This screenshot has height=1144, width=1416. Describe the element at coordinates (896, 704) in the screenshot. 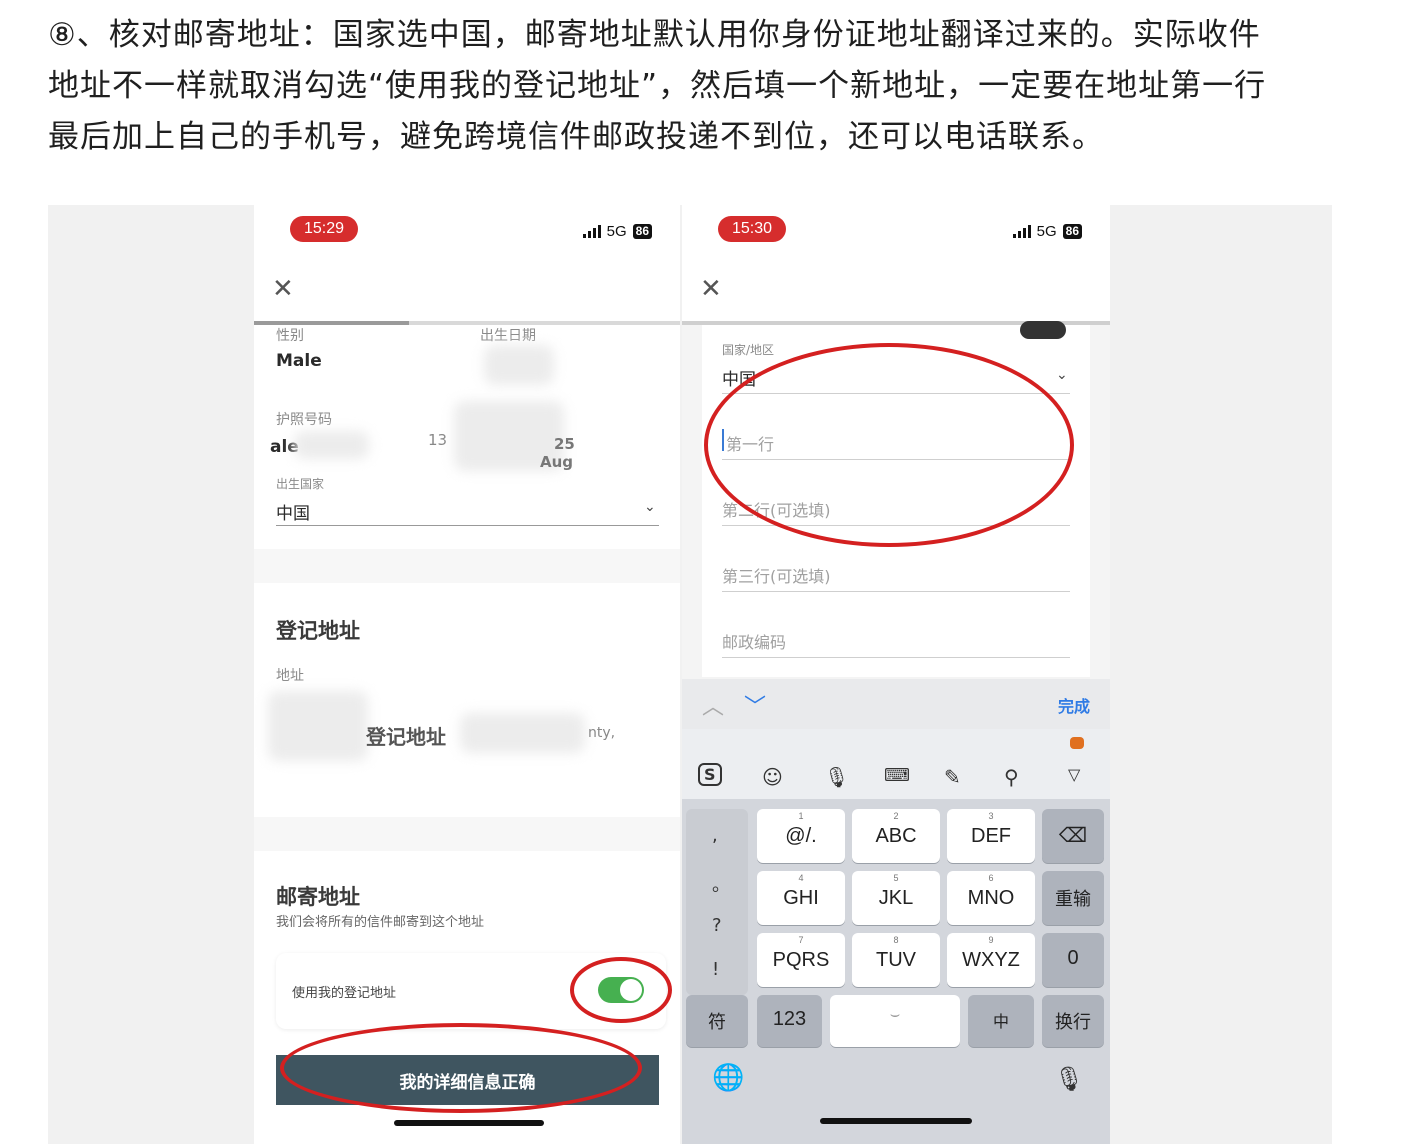

I see `keyboard-toolbar: ︿ ﹀ 完成` at that location.